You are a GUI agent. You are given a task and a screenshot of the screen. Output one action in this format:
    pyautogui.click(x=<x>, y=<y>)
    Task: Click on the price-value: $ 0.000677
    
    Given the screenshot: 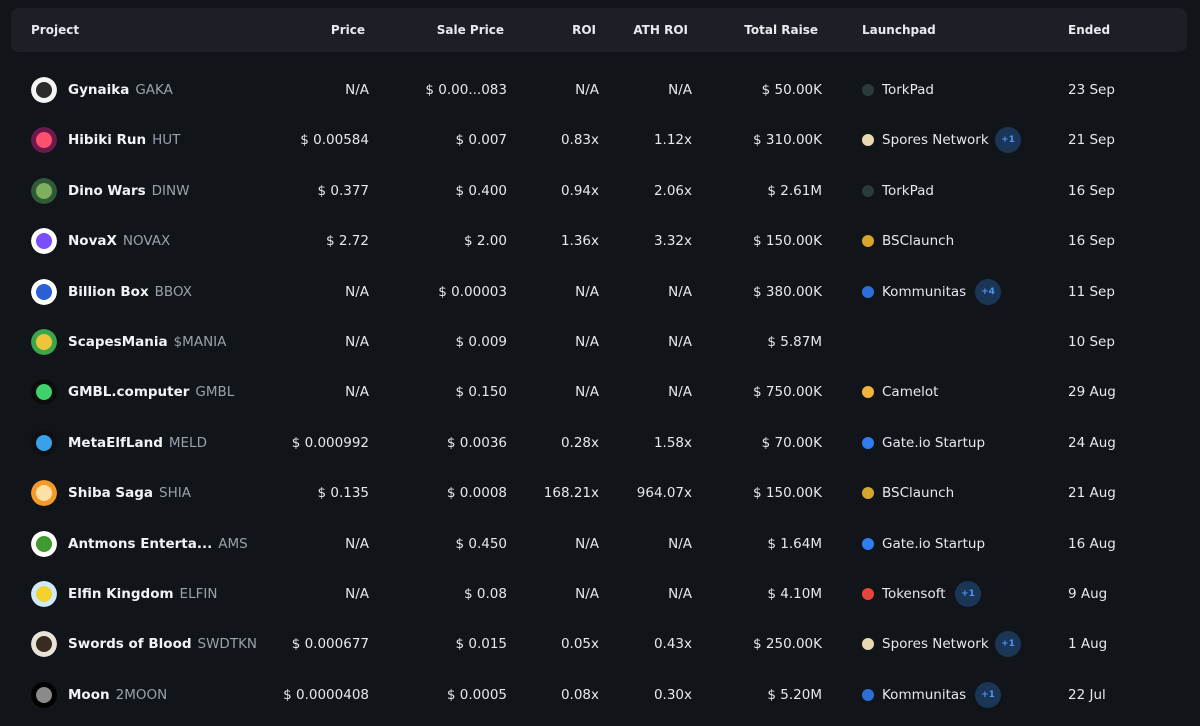 What is the action you would take?
    pyautogui.click(x=330, y=644)
    